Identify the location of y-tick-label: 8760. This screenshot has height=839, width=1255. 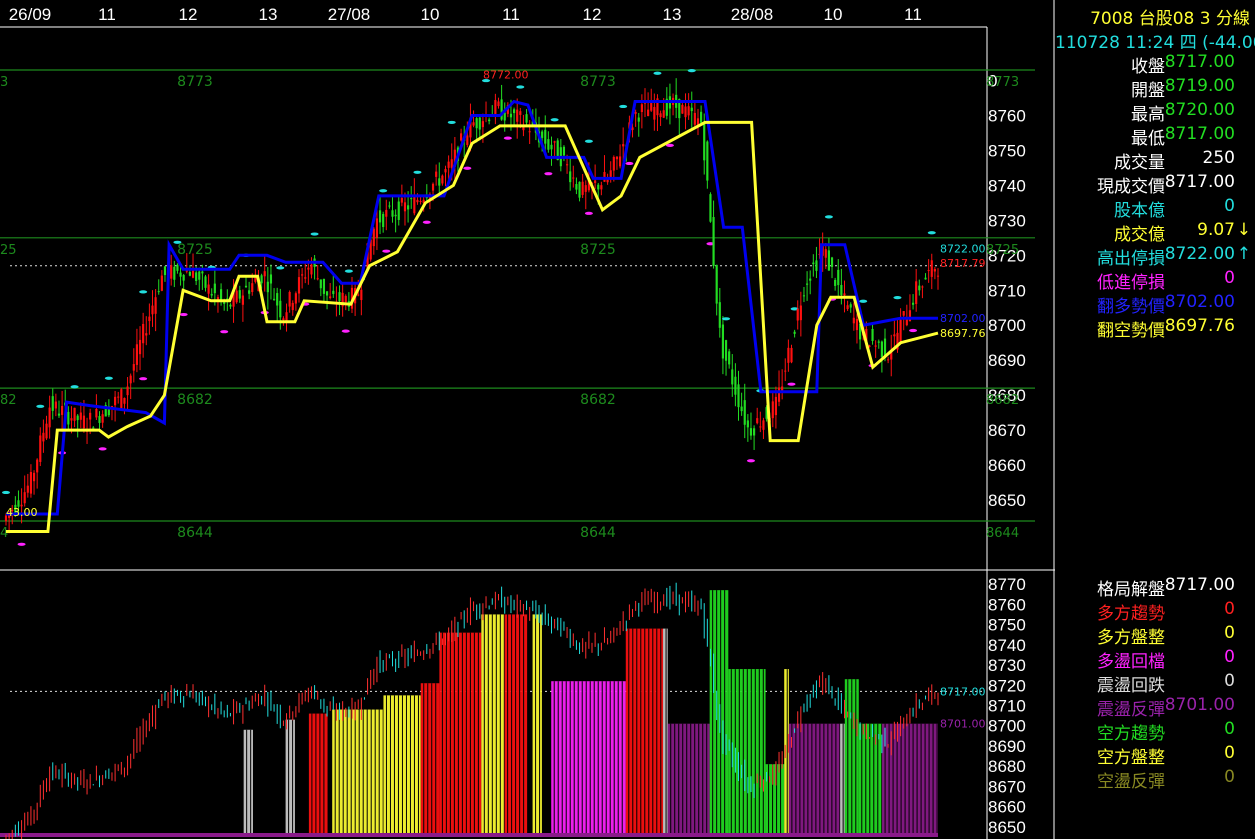
(1007, 604).